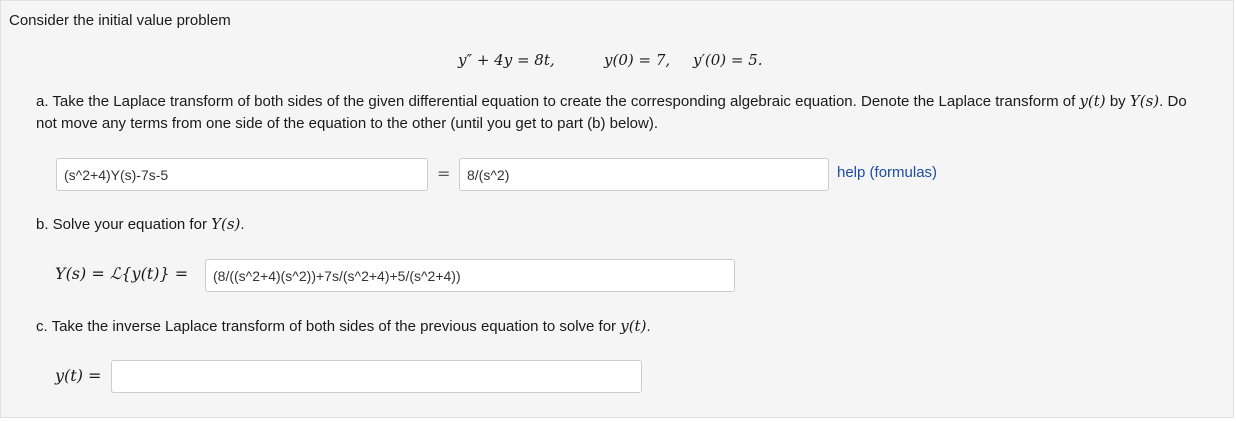  I want to click on part-b-math-Y: Y(s), so click(226, 224).